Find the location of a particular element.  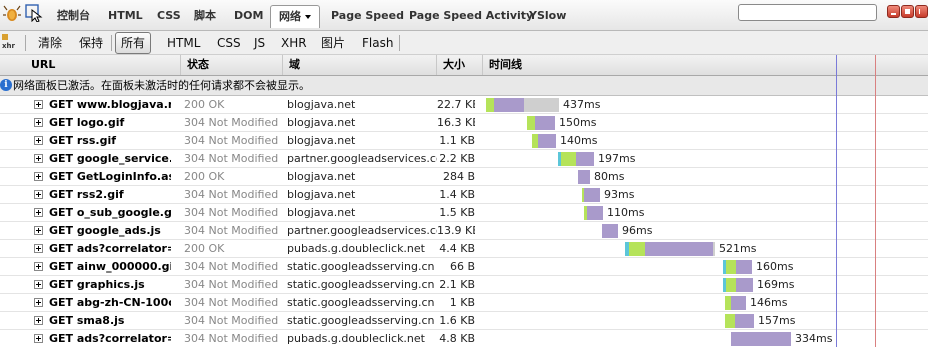

detach-button is located at coordinates (907, 11).